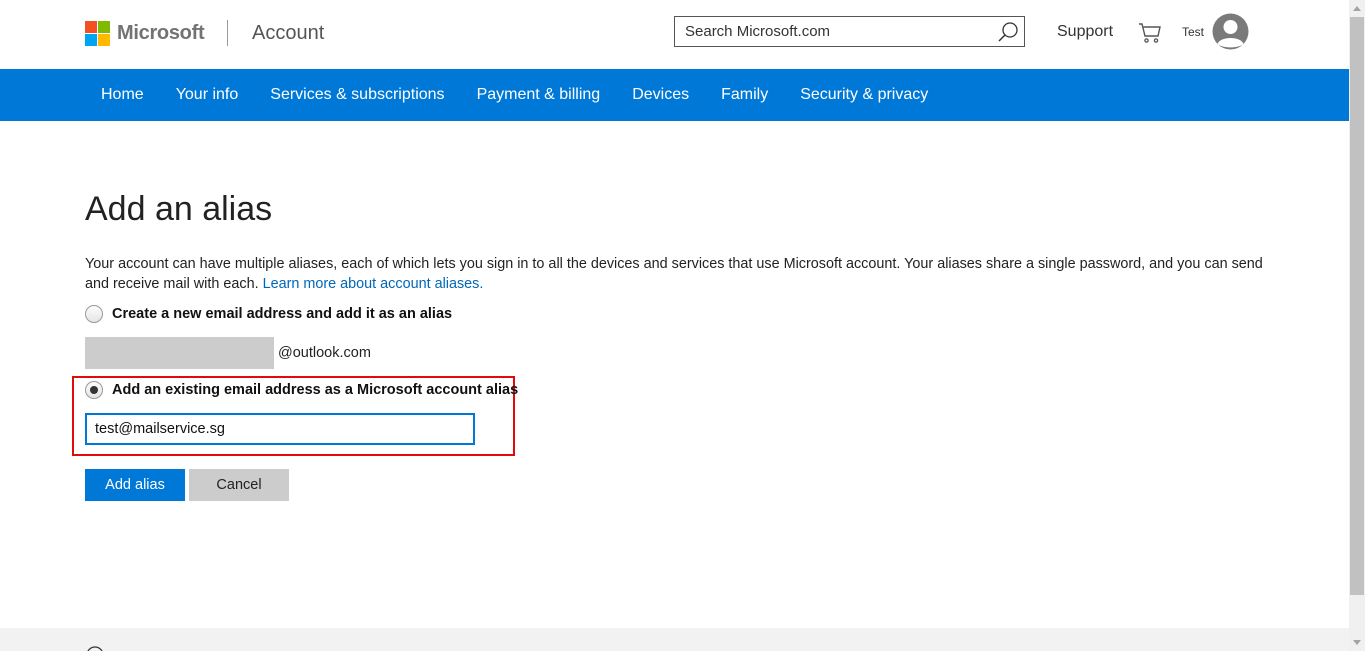  What do you see at coordinates (1085, 32) in the screenshot?
I see `support-link: Support` at bounding box center [1085, 32].